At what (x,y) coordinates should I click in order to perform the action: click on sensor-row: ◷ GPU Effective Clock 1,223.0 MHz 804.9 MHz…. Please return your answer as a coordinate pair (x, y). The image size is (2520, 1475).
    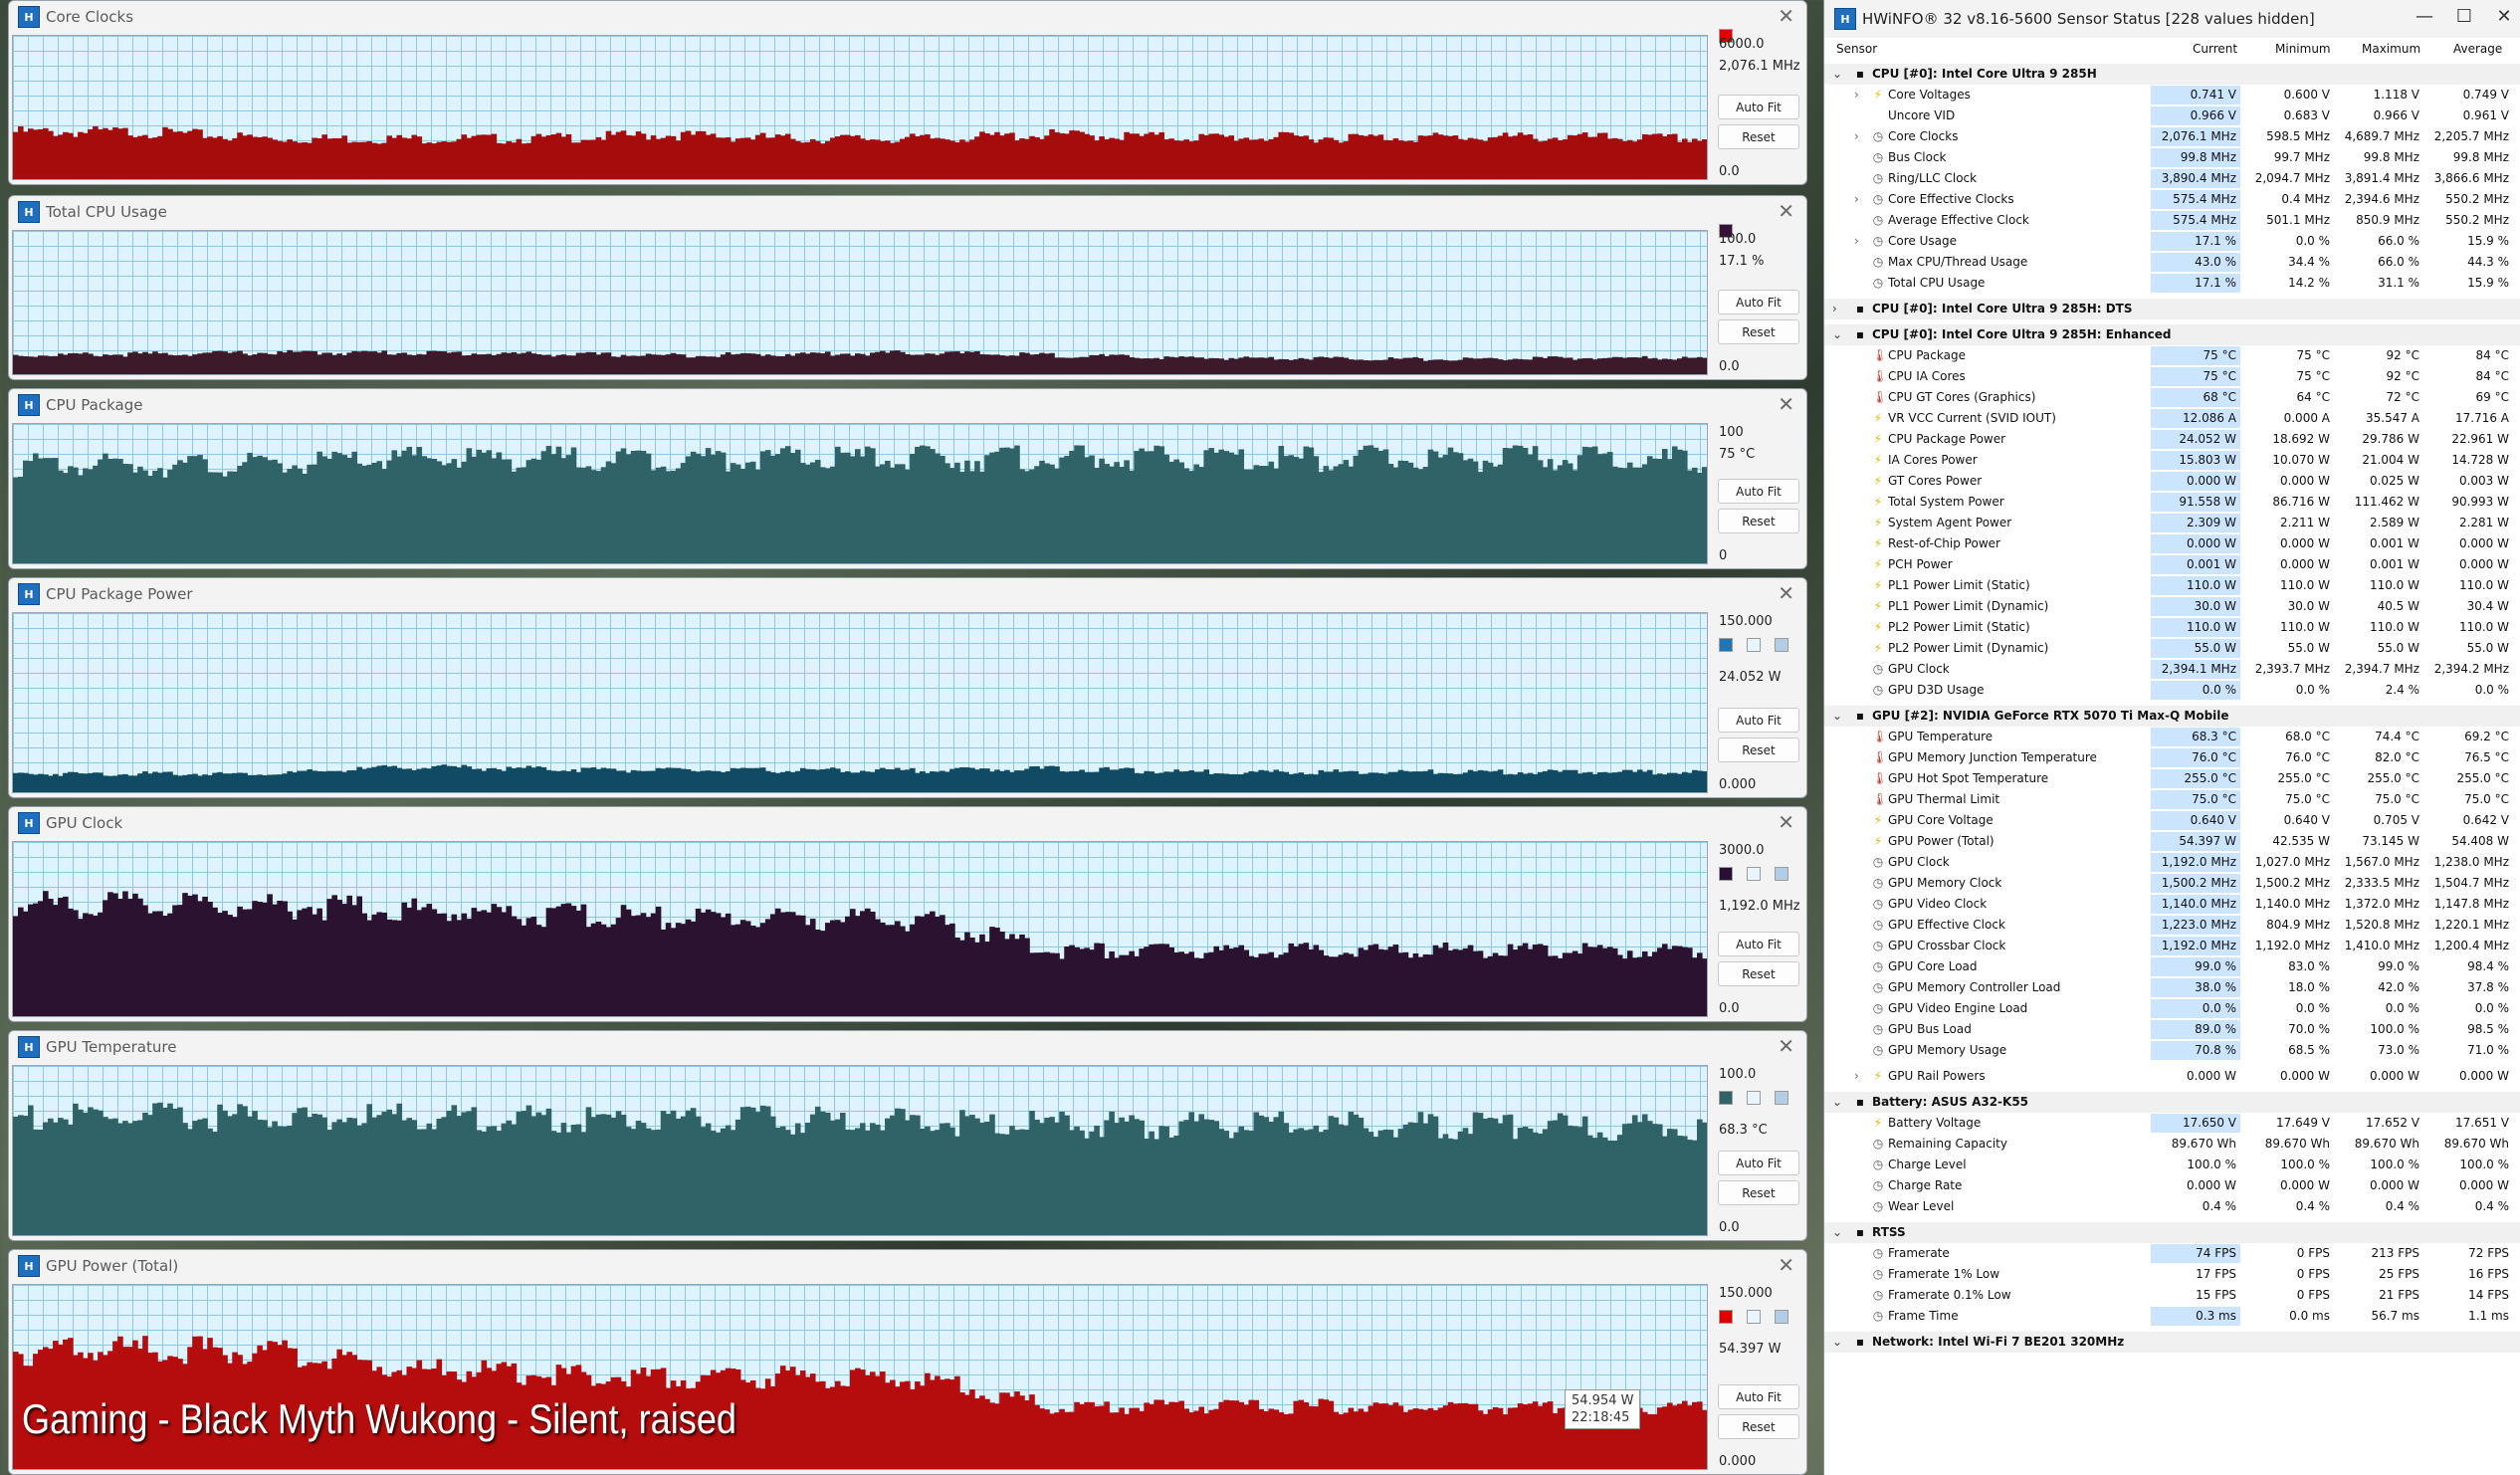
    Looking at the image, I should click on (2172, 925).